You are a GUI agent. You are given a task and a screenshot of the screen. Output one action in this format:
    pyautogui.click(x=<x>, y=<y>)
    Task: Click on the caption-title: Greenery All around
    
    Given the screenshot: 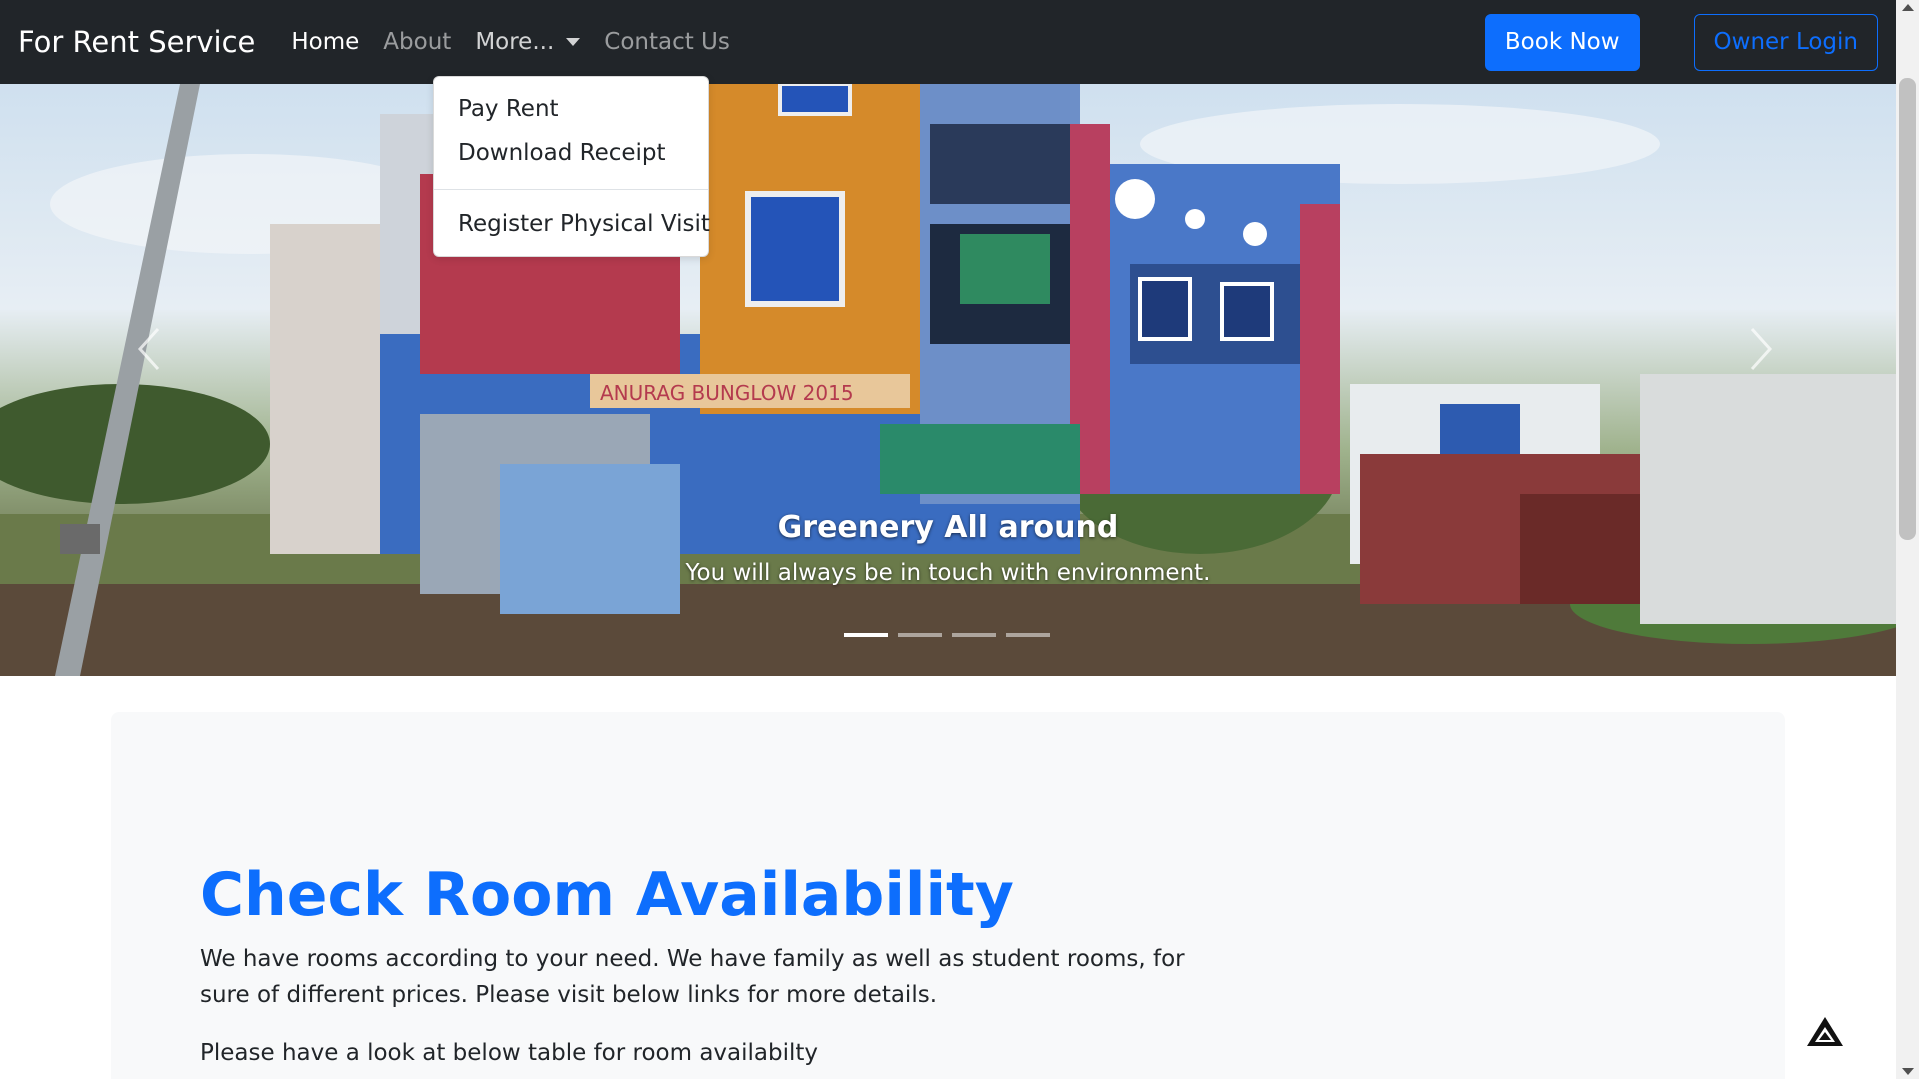 What is the action you would take?
    pyautogui.click(x=948, y=527)
    